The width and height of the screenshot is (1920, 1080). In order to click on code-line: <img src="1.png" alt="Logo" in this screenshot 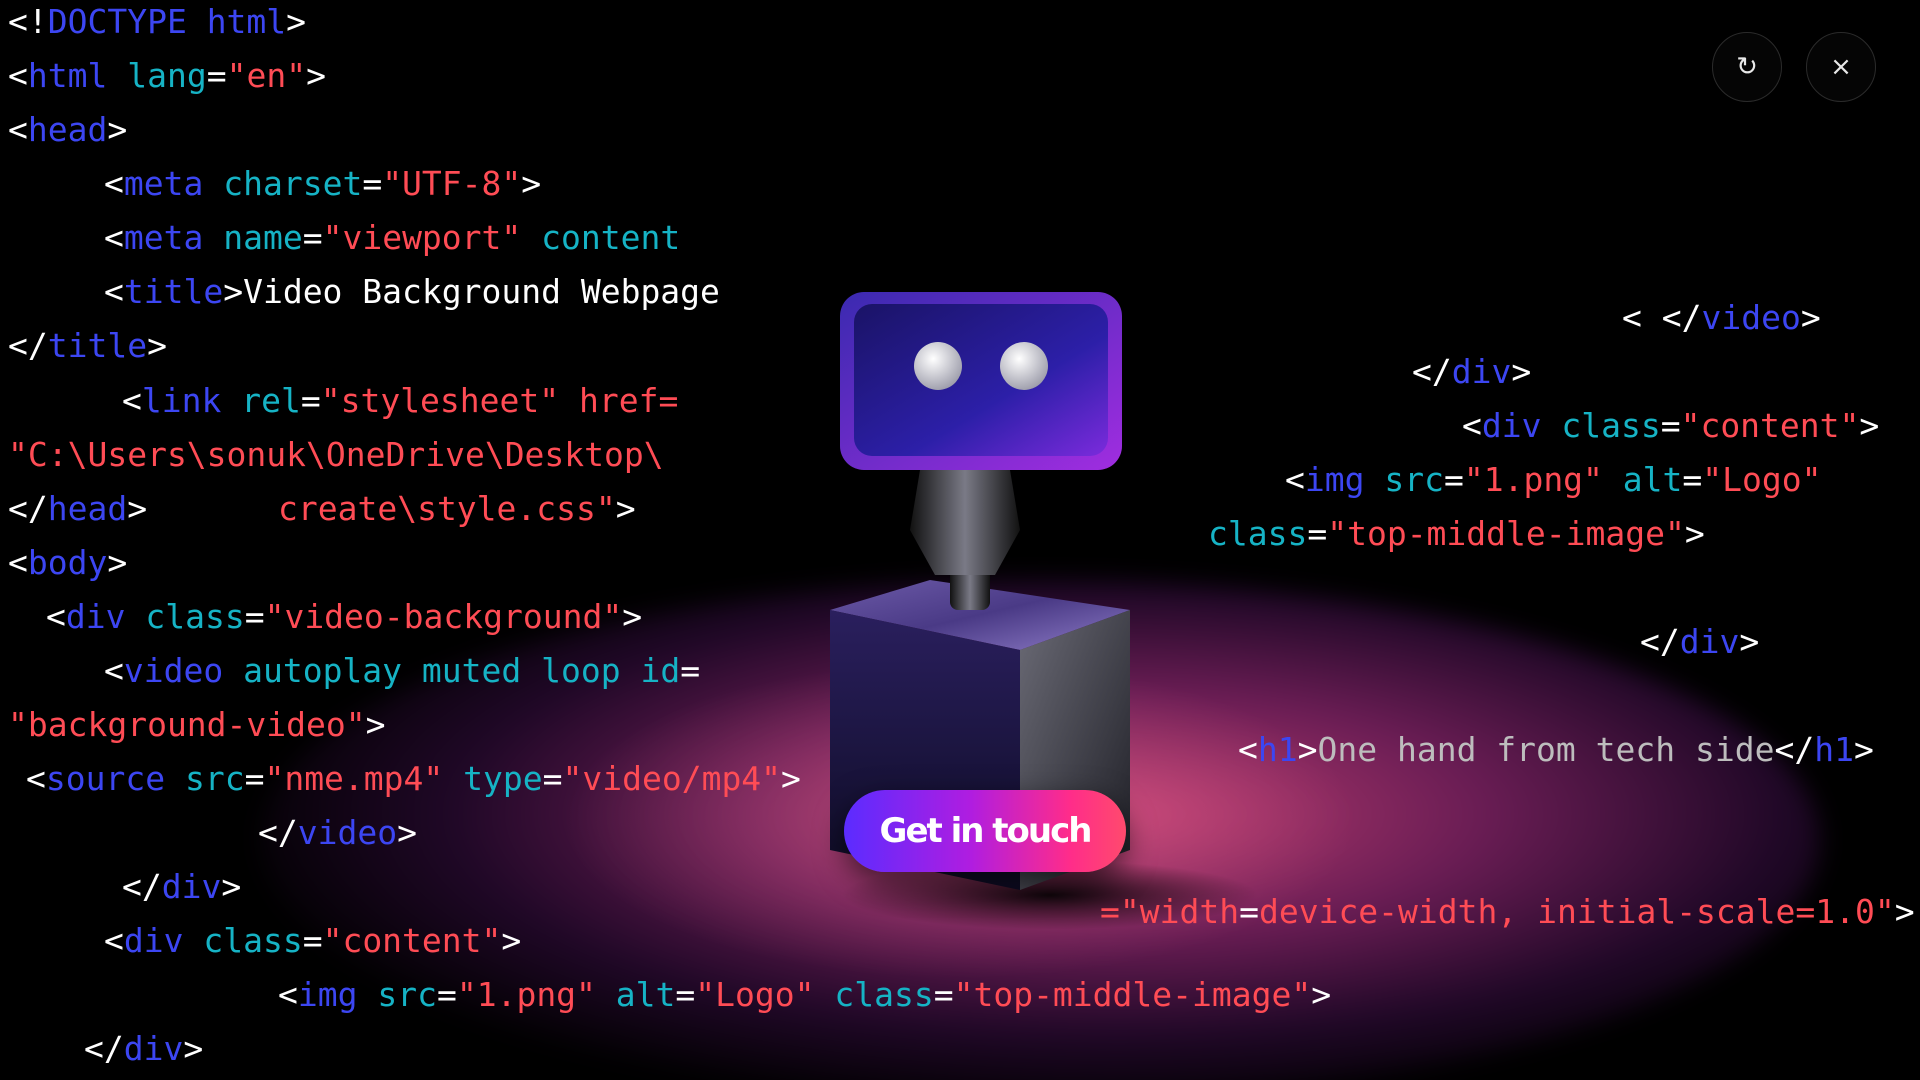, I will do `click(1553, 480)`.